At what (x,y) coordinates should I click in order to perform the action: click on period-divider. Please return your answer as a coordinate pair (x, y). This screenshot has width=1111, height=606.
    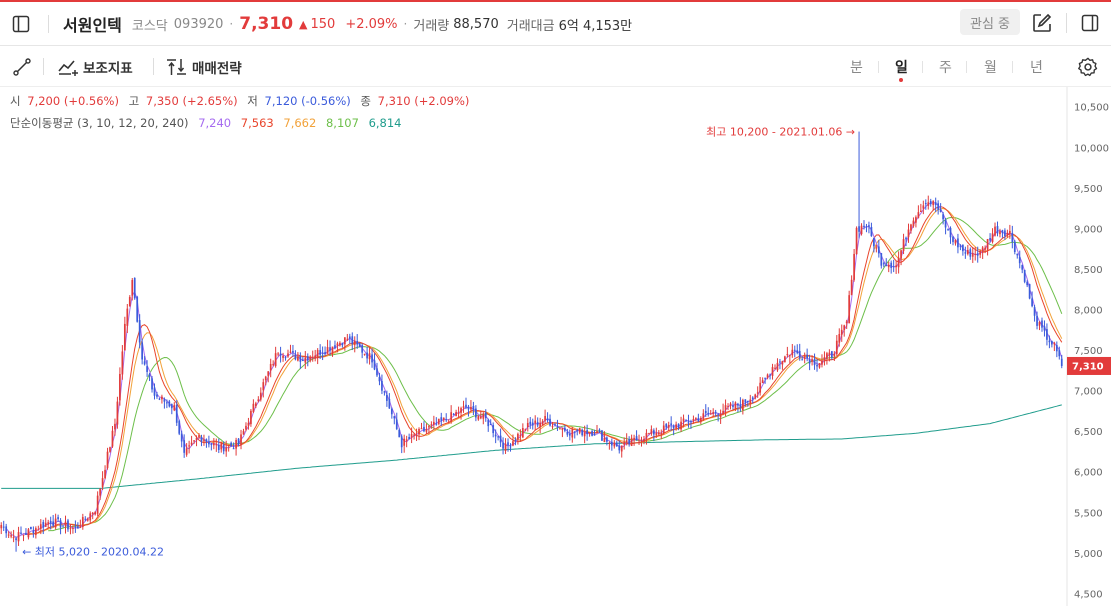
    Looking at the image, I should click on (1012, 67).